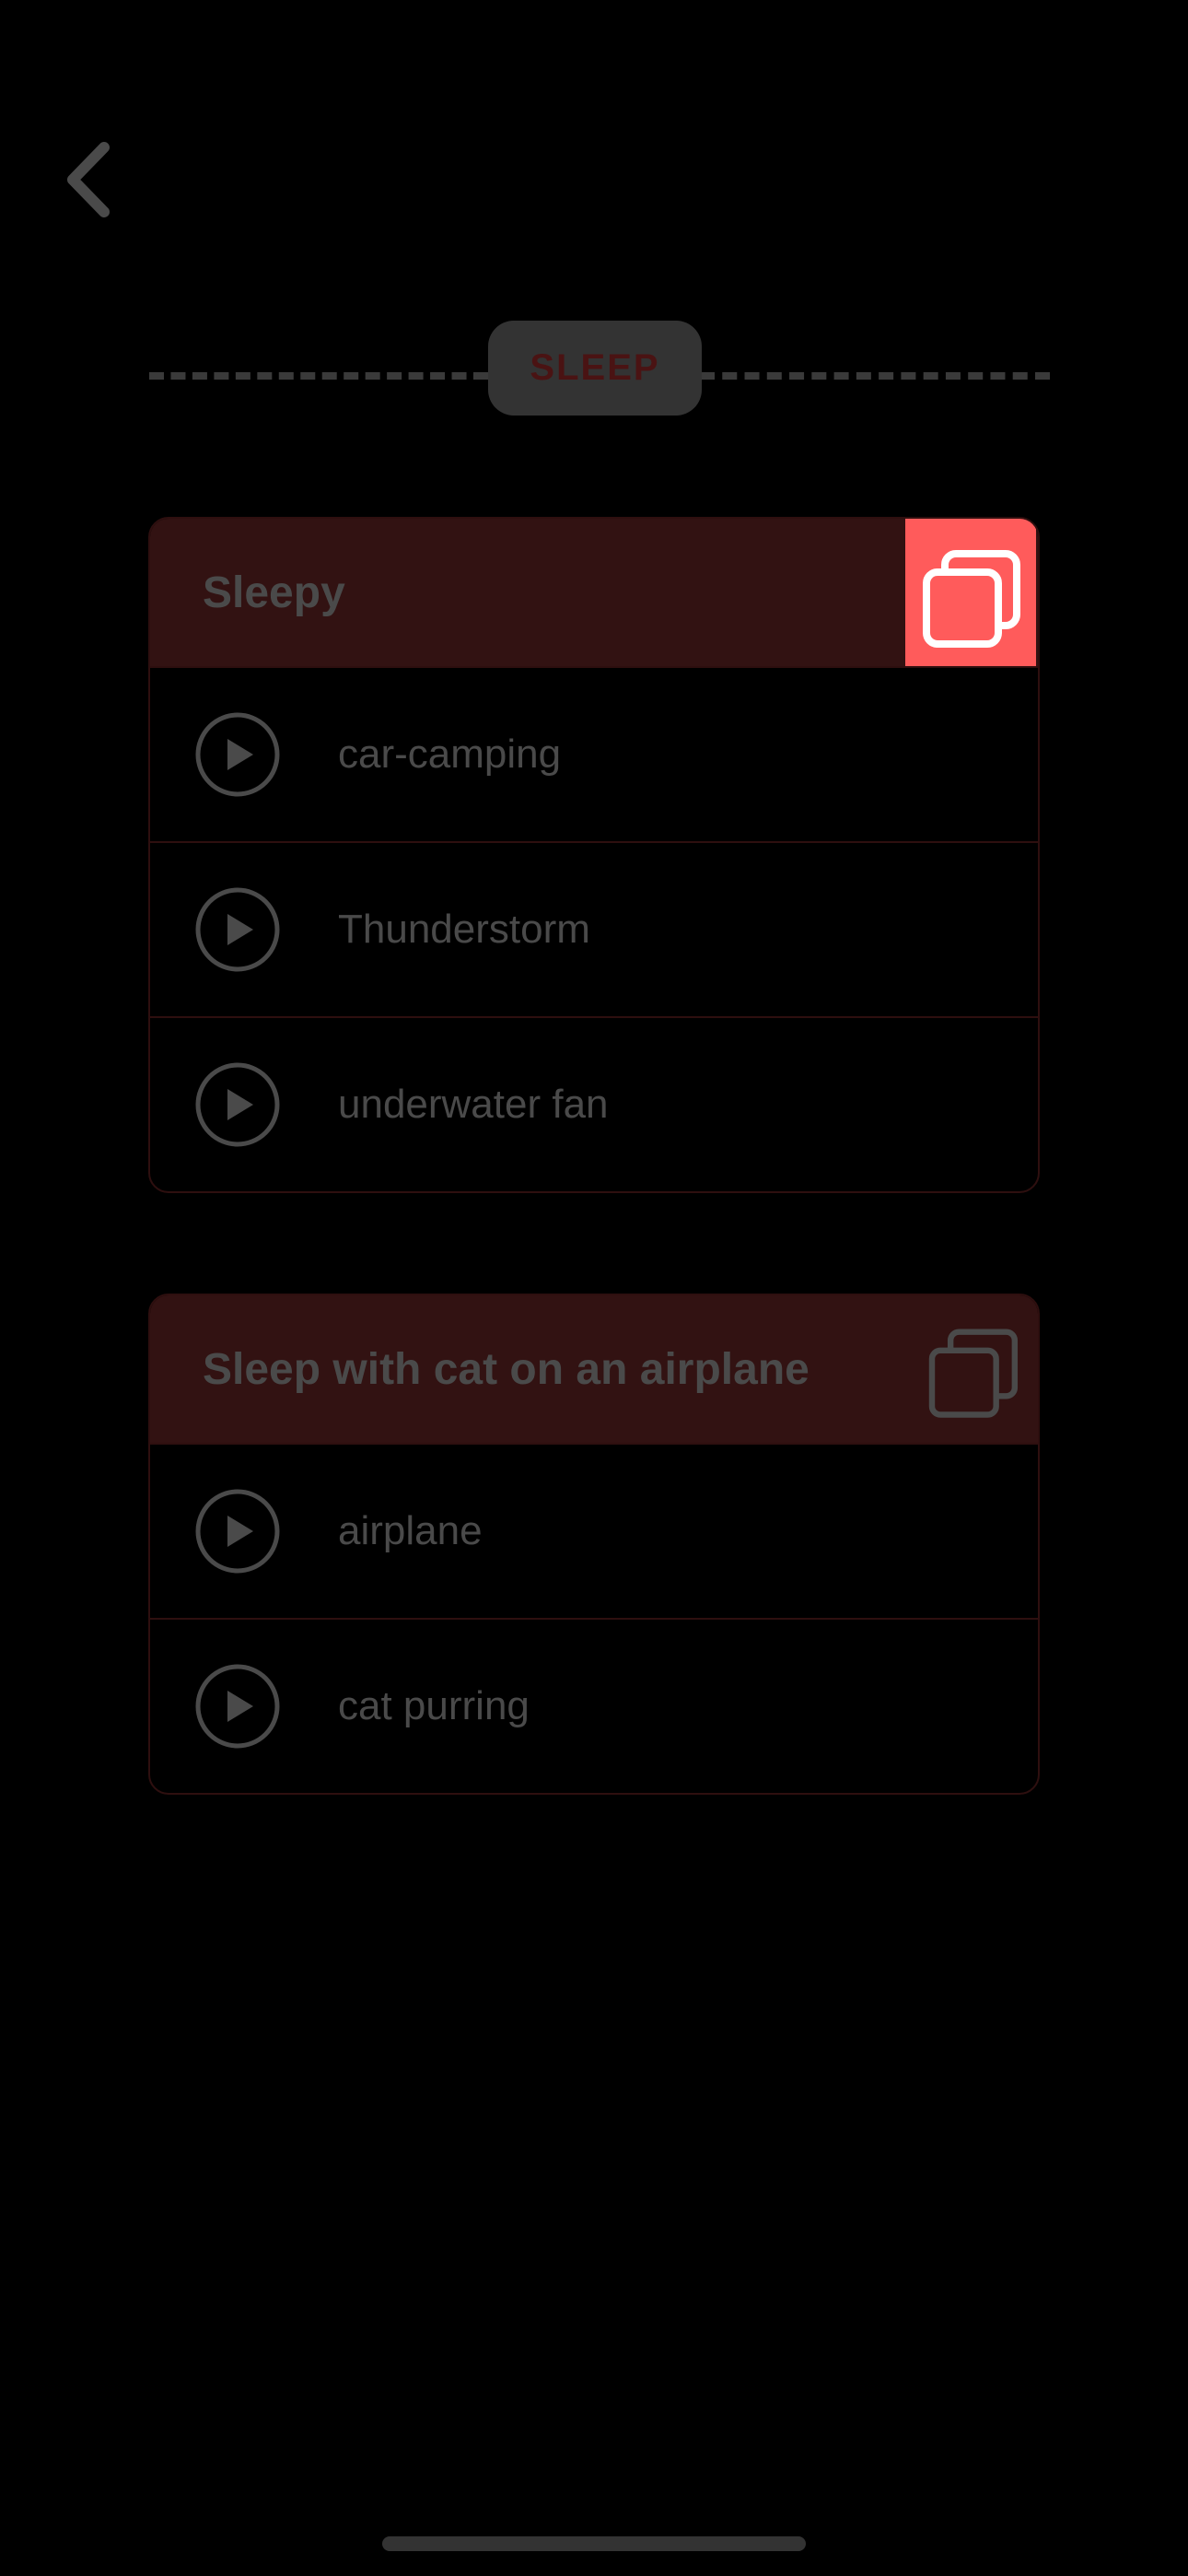 This screenshot has width=1188, height=2576. Describe the element at coordinates (595, 368) in the screenshot. I see `section-label: SLEEP` at that location.